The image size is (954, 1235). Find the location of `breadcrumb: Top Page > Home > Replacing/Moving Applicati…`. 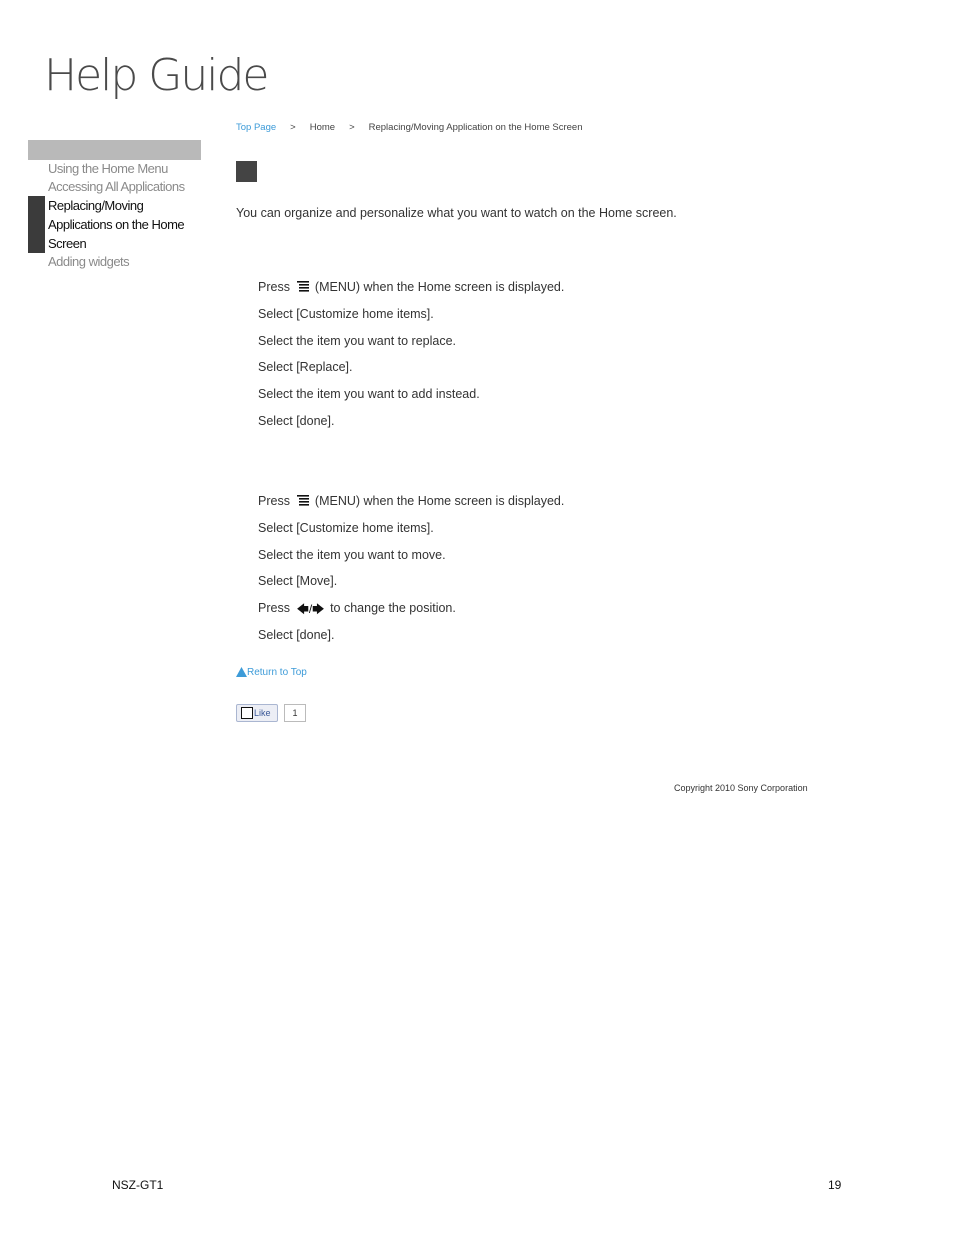

breadcrumb: Top Page > Home > Replacing/Moving Applicati… is located at coordinates (409, 127).